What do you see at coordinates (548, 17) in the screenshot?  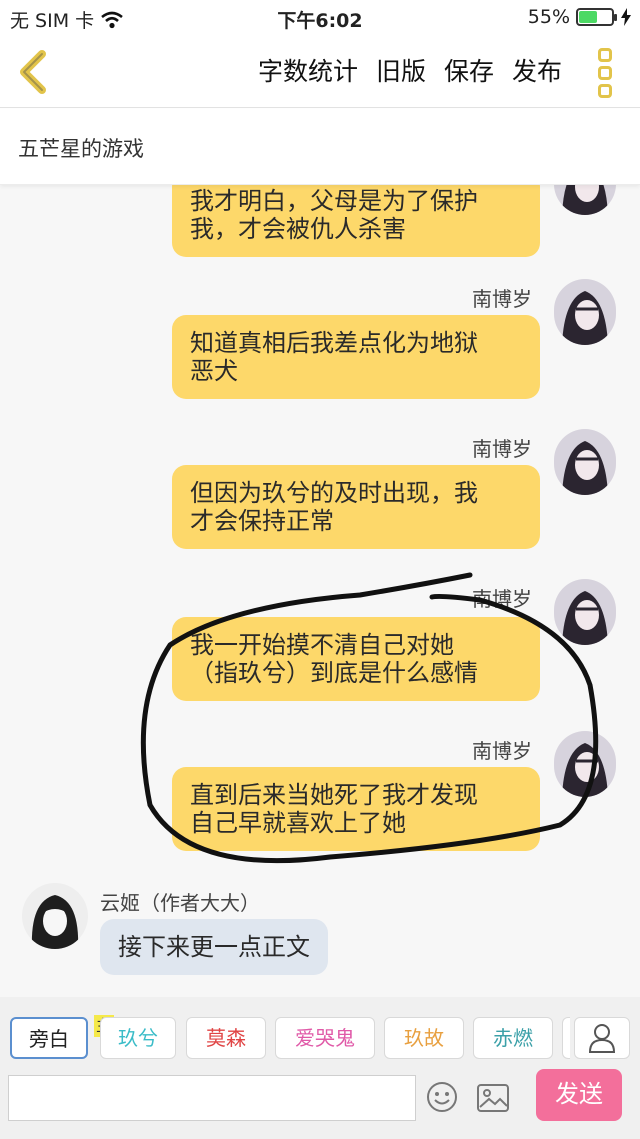 I see `battery-percent: 55%` at bounding box center [548, 17].